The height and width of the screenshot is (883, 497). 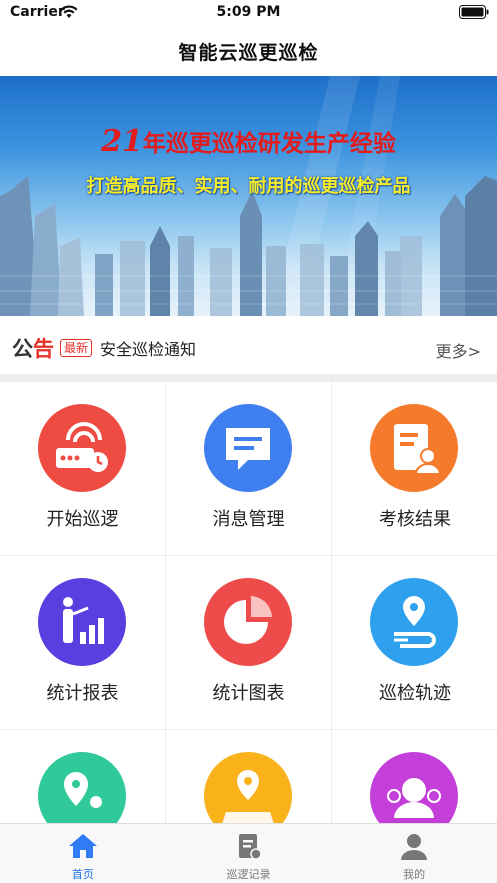 What do you see at coordinates (82, 874) in the screenshot?
I see `tab-label: 首页` at bounding box center [82, 874].